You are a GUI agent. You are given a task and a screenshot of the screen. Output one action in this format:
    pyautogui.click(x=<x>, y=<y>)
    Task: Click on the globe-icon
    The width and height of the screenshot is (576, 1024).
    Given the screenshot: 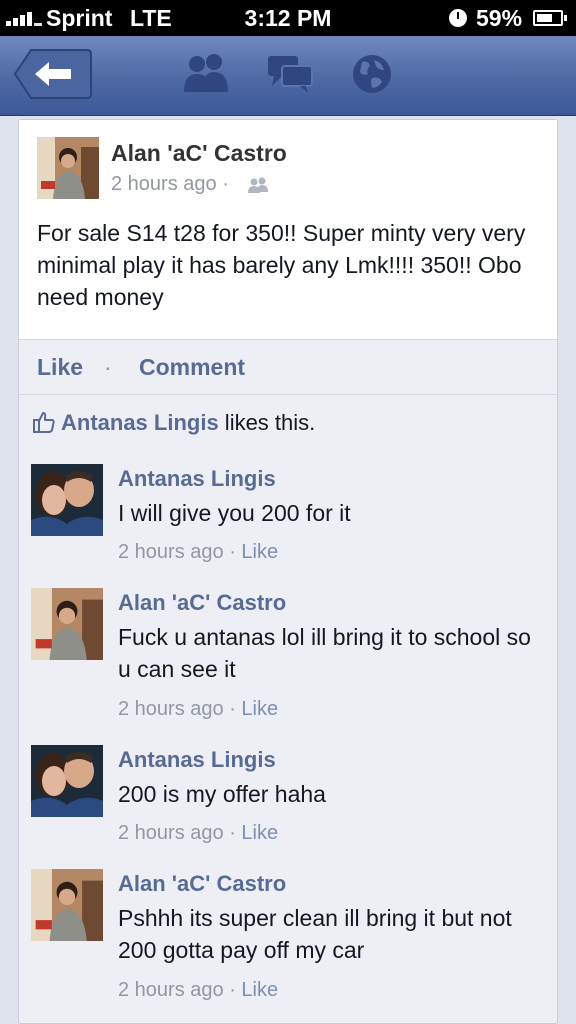 What is the action you would take?
    pyautogui.click(x=372, y=74)
    